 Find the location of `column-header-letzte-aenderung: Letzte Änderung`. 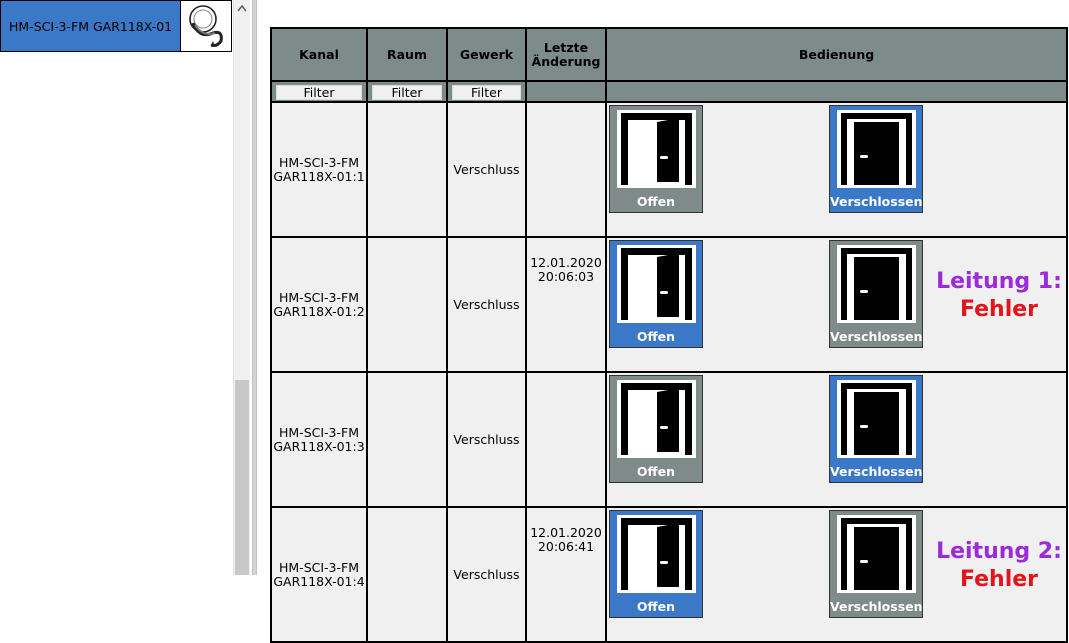

column-header-letzte-aenderung: Letzte Änderung is located at coordinates (566, 54).